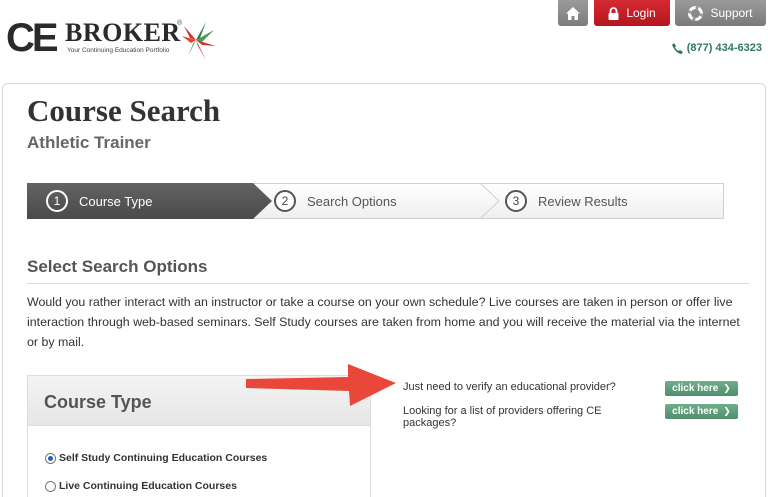 The height and width of the screenshot is (497, 768). I want to click on support-label: Support, so click(731, 13).